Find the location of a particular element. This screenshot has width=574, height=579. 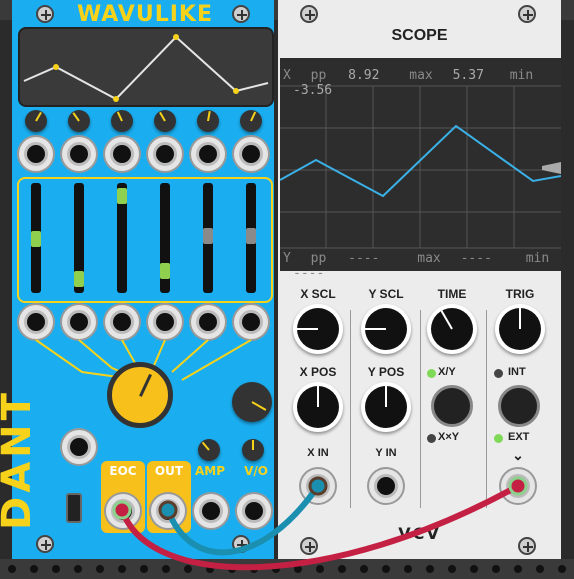

patch-cables is located at coordinates (320, 523).